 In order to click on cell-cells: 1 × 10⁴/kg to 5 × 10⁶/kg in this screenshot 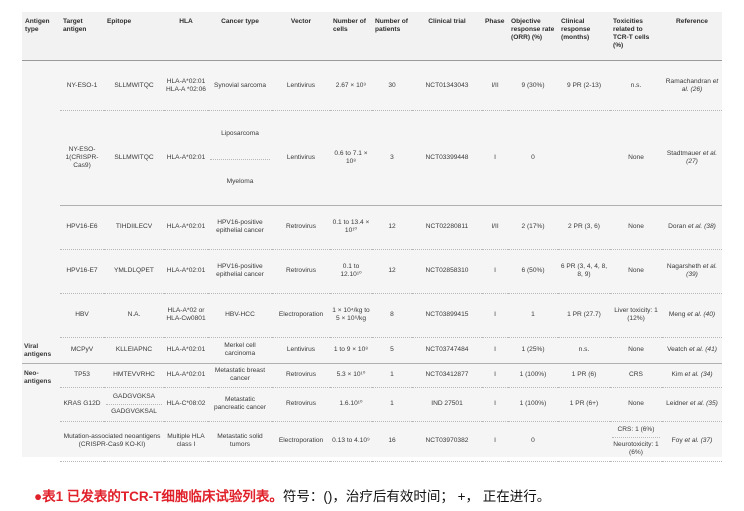, I will do `click(351, 315)`.